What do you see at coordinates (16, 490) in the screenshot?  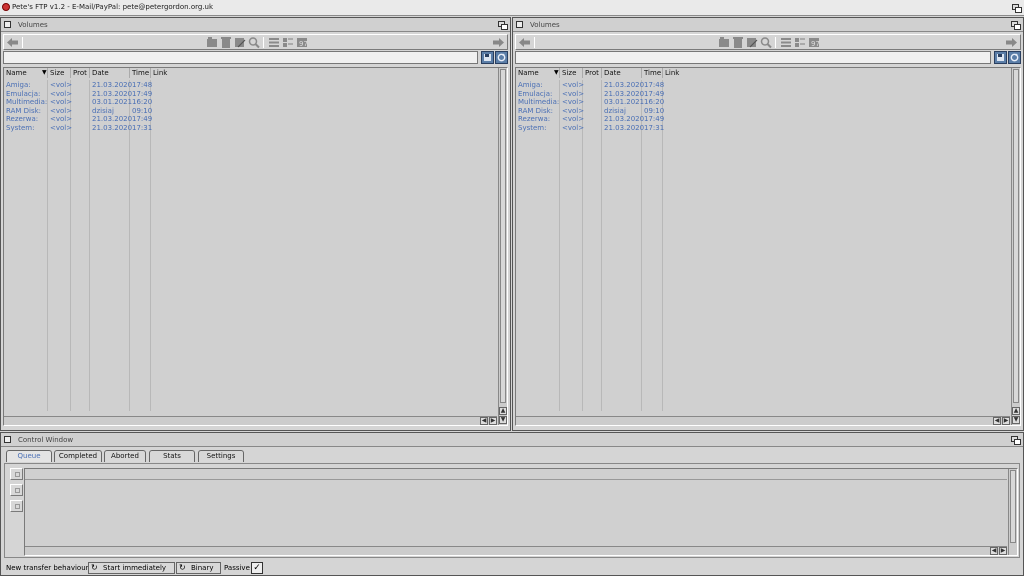 I see `queue-move-down-button` at bounding box center [16, 490].